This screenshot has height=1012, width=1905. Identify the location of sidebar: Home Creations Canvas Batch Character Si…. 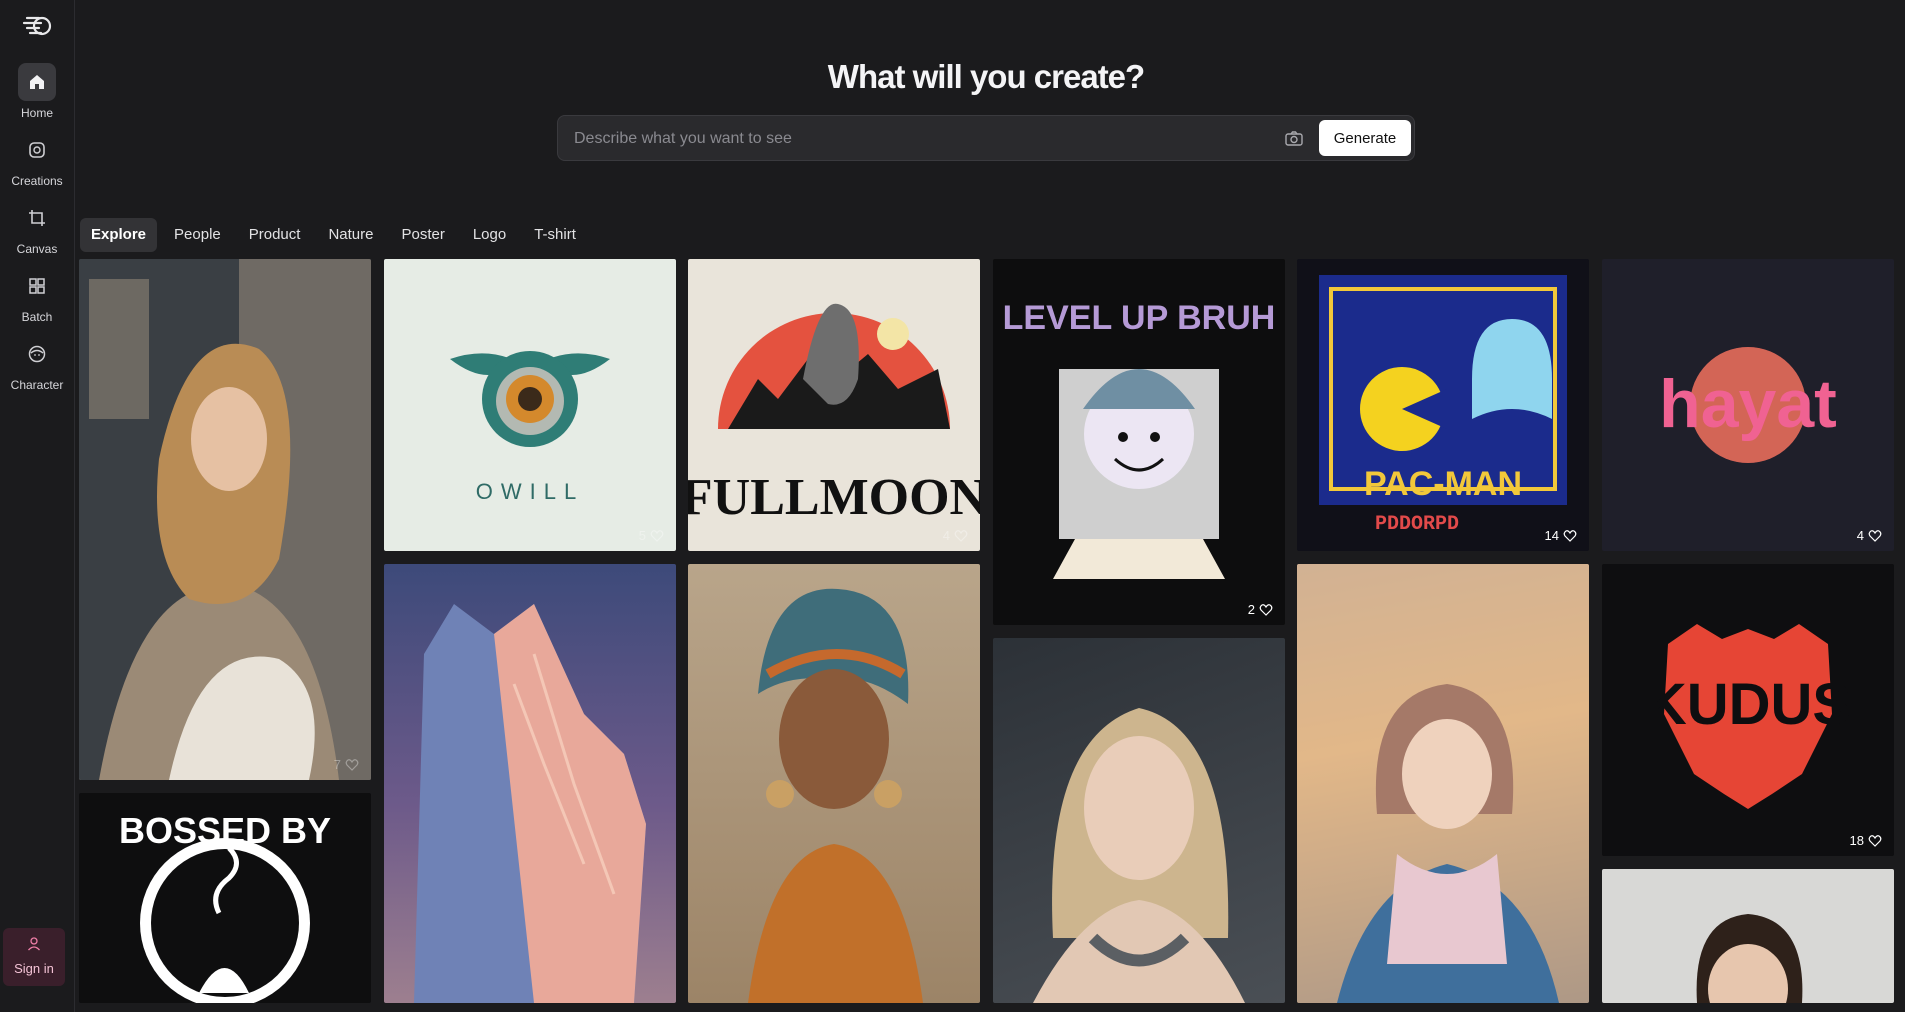
(37, 506).